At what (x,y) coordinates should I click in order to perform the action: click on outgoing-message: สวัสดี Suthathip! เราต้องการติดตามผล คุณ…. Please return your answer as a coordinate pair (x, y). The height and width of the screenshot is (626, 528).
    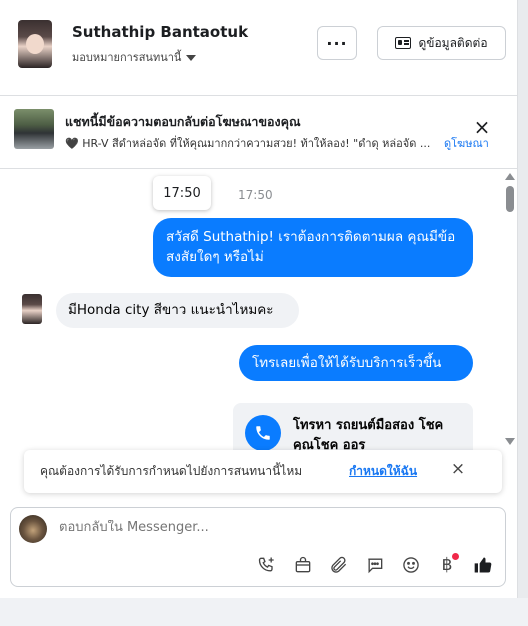
    Looking at the image, I should click on (313, 247).